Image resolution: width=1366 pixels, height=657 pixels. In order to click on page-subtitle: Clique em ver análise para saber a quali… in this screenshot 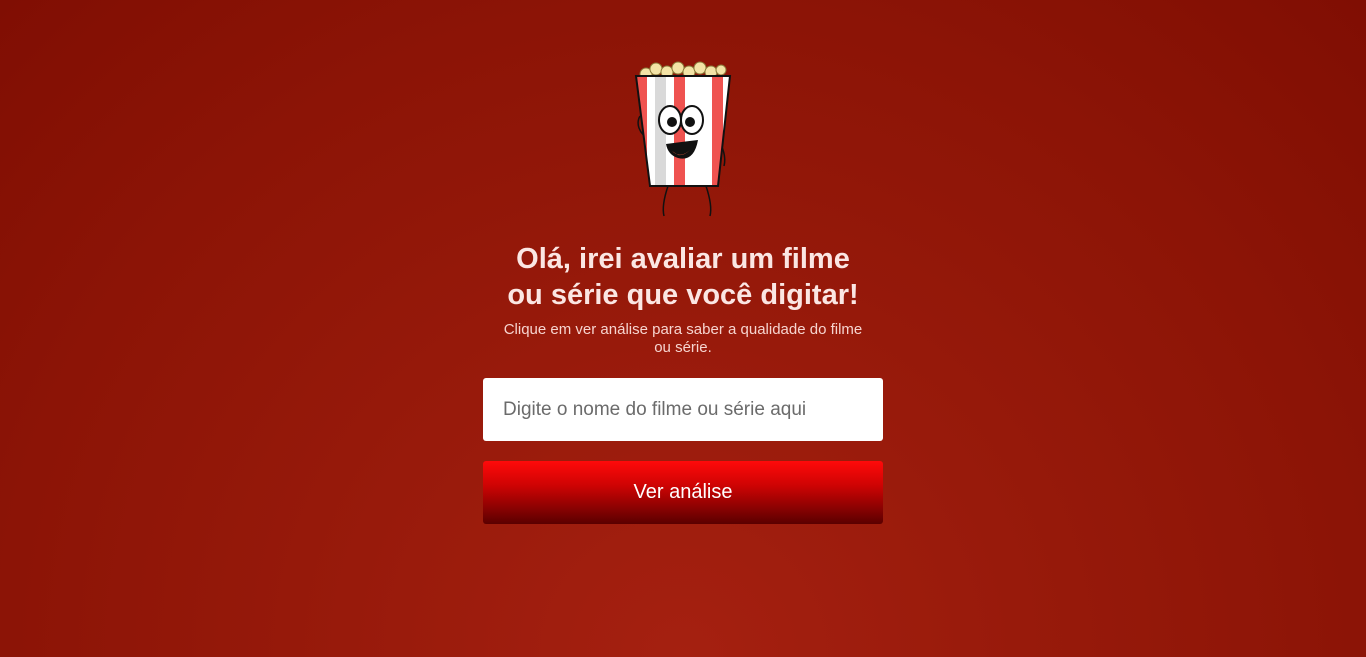, I will do `click(683, 339)`.